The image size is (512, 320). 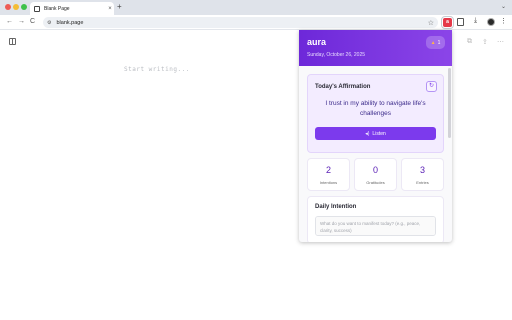 I want to click on minimize-window-button, so click(x=16, y=7).